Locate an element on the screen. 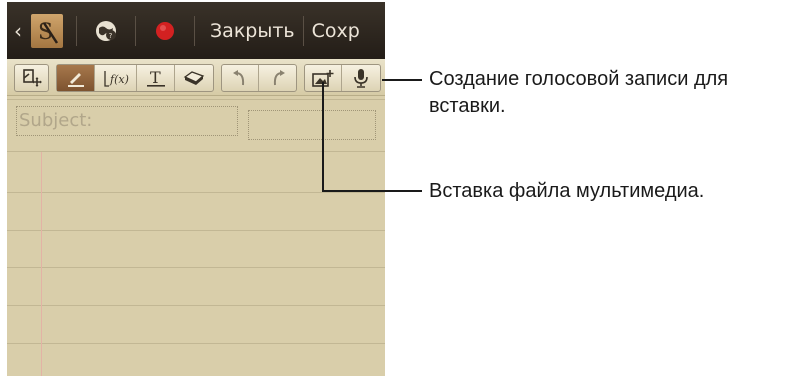 Image resolution: width=795 pixels, height=376 pixels. drawing-tools-group: f(x) T is located at coordinates (135, 78).